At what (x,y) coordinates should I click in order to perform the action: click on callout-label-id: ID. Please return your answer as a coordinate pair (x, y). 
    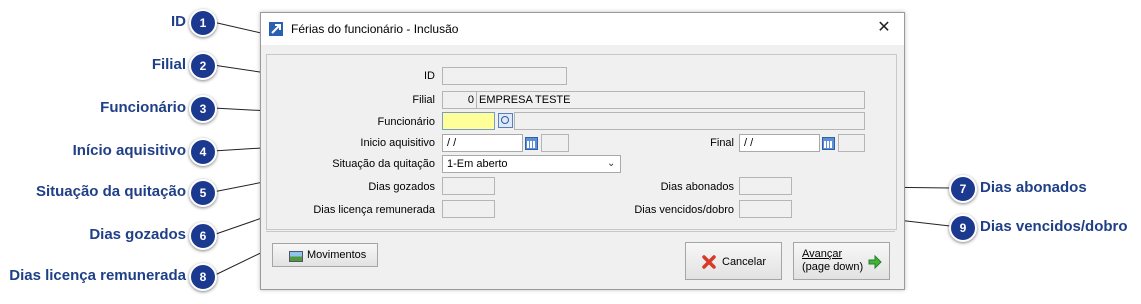
    Looking at the image, I should click on (178, 21).